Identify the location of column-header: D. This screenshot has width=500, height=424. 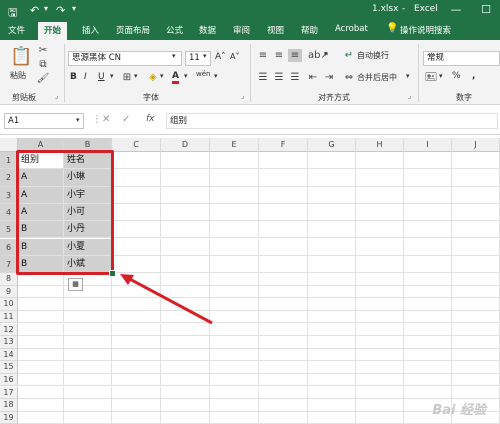
(185, 145).